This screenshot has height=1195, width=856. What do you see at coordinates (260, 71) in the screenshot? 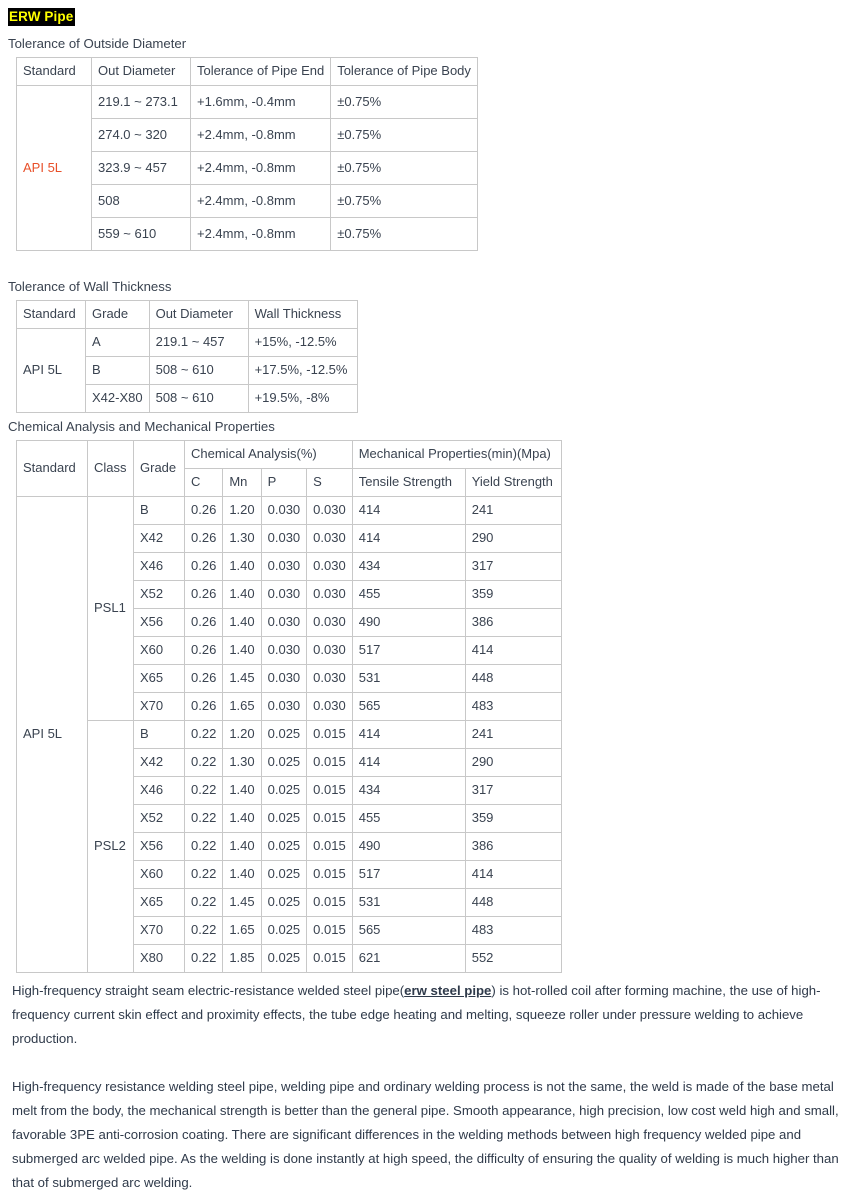
I see `column-header-pipe-end: Tolerance of Pipe End` at bounding box center [260, 71].